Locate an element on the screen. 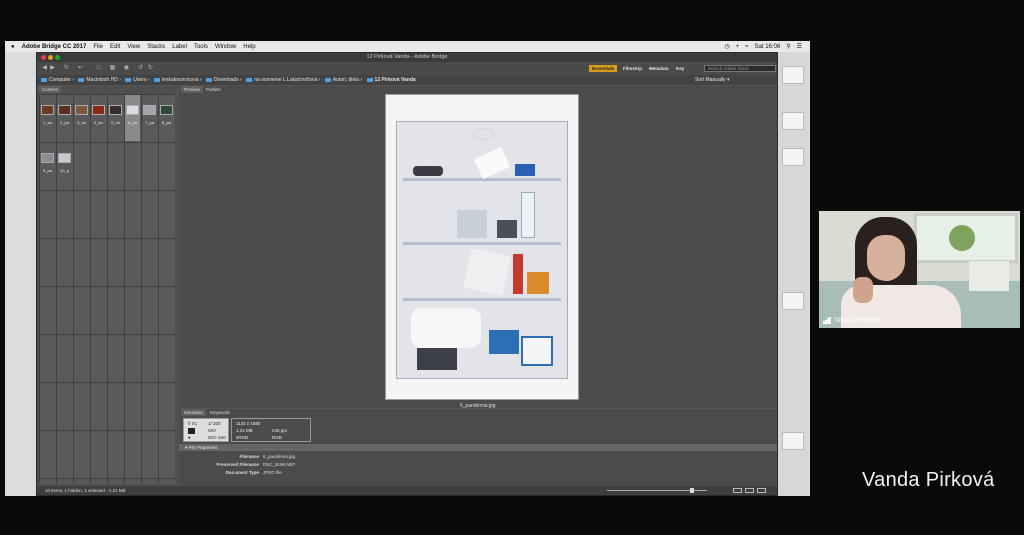 This screenshot has height=535, width=1024. back-icon: ◀ is located at coordinates (44, 68).